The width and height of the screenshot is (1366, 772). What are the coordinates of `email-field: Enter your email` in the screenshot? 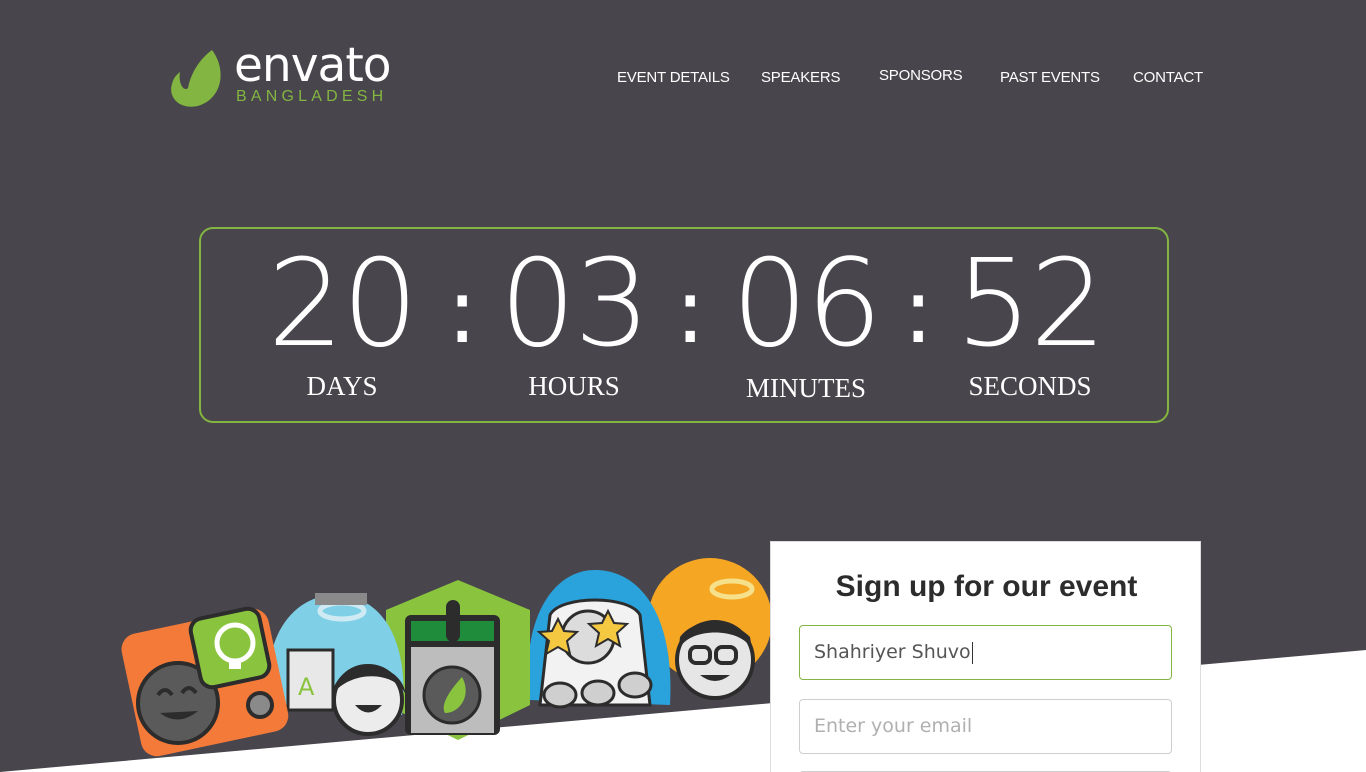 It's located at (985, 726).